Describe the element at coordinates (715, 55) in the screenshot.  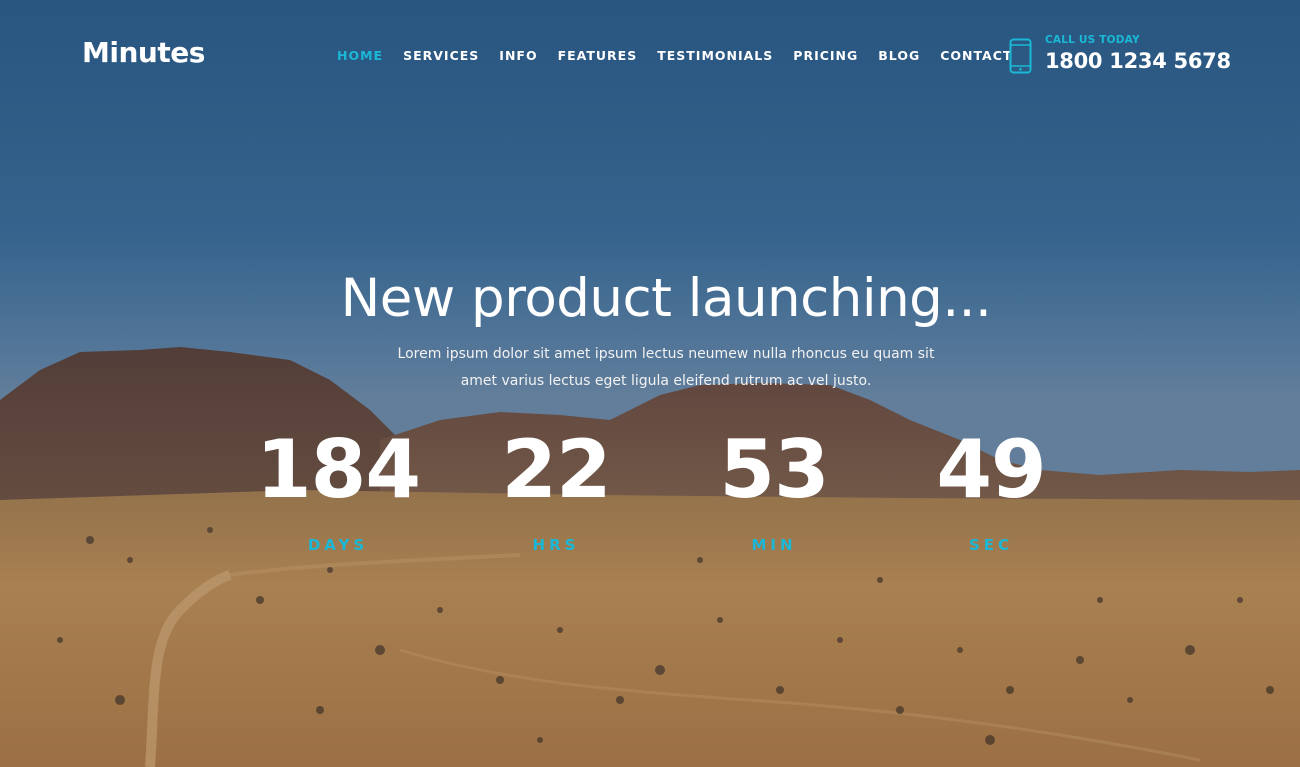
I see `nav-item-testimonials: TESTIMONIALS` at that location.